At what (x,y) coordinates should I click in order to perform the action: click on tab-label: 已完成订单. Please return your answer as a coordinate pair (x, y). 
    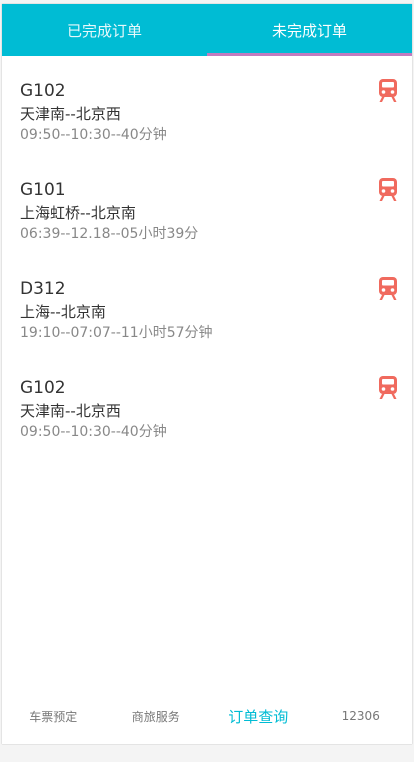
    Looking at the image, I should click on (104, 30).